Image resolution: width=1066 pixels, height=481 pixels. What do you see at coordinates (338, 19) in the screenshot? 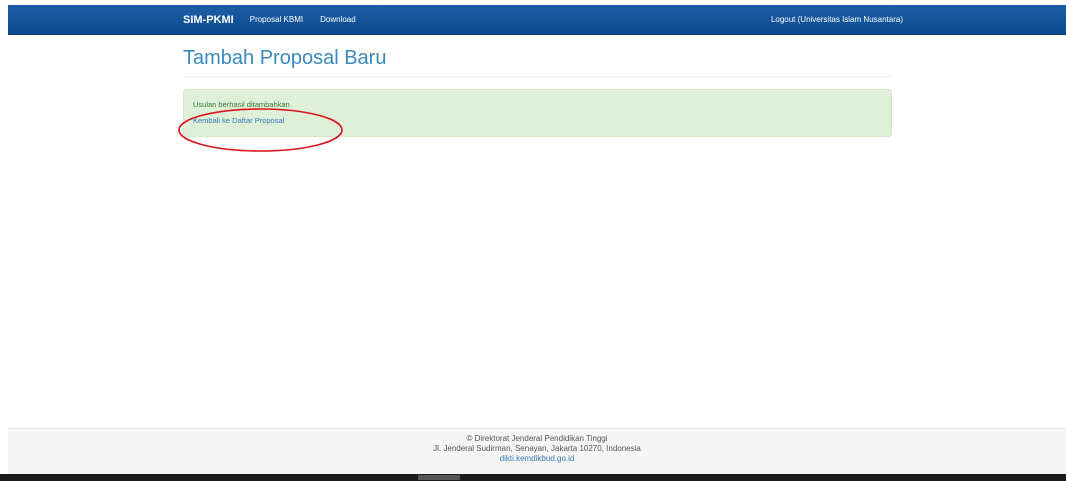
I see `nav-link-download: Download` at bounding box center [338, 19].